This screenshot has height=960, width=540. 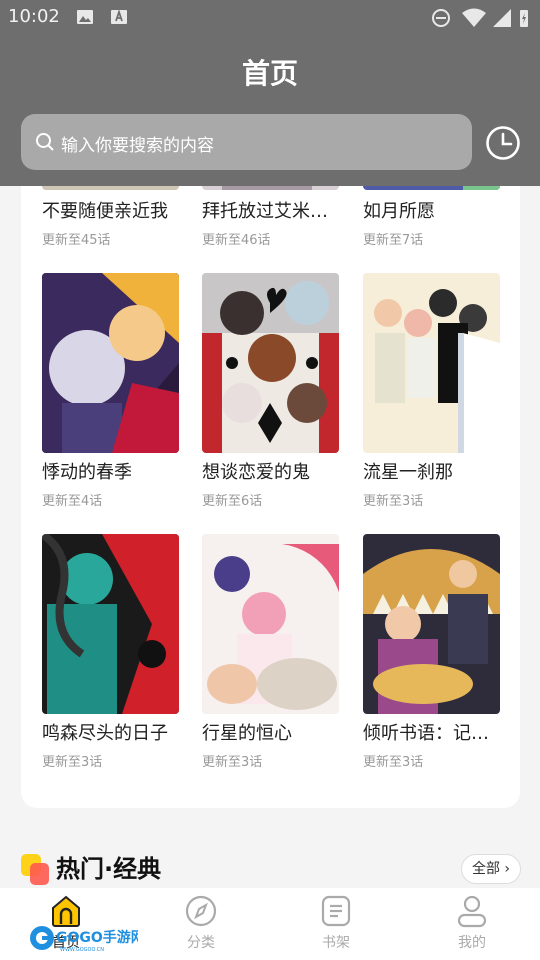 I want to click on signal-icon, so click(x=502, y=18).